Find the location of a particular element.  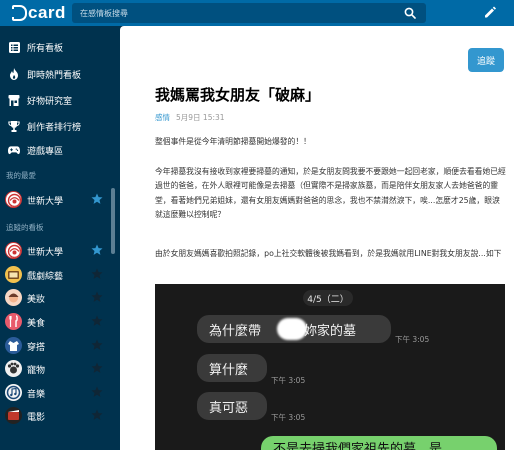

sidebar-item-games: 遊戲專區 is located at coordinates (60, 150).